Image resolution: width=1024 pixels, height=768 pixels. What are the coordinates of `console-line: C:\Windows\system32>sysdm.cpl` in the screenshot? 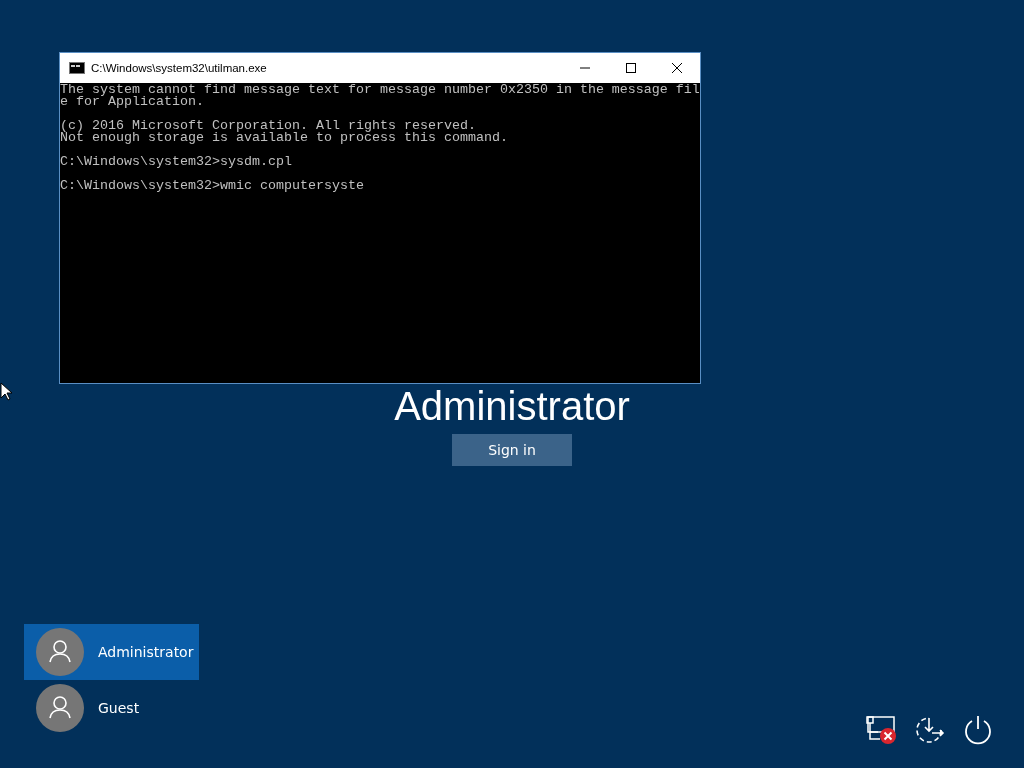 It's located at (176, 162).